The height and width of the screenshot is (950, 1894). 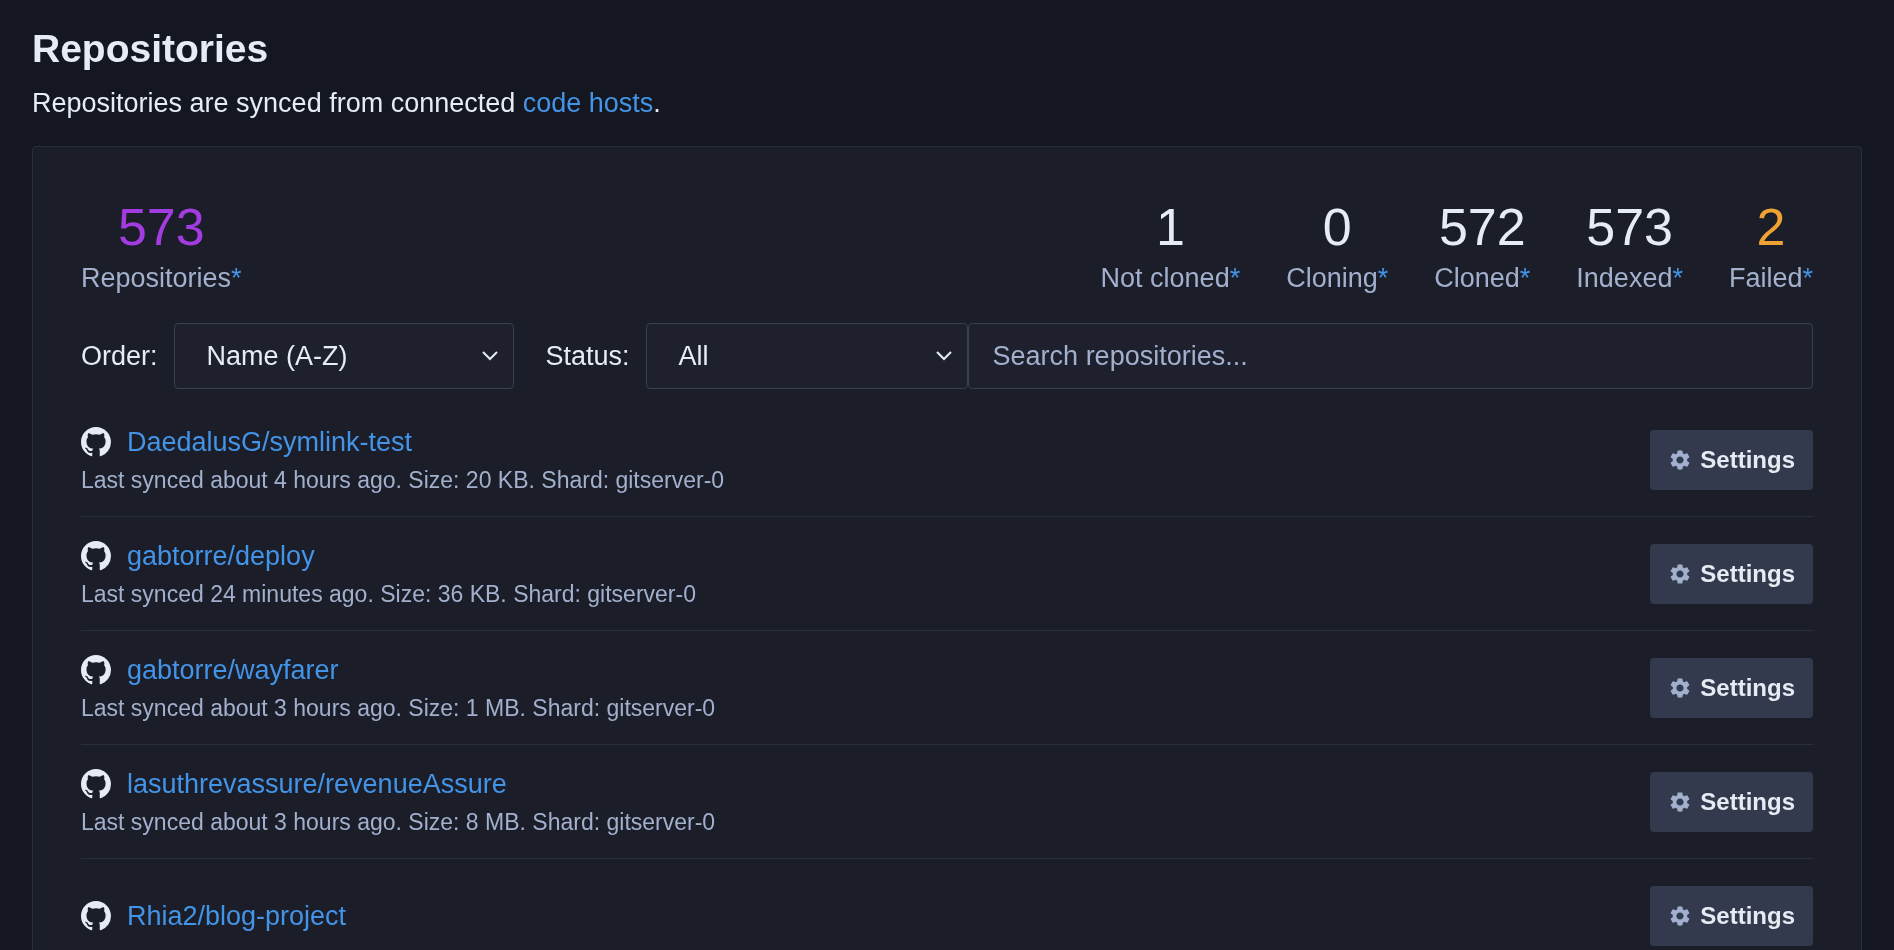 What do you see at coordinates (388, 594) in the screenshot?
I see `repository-meta: Last synced 24 minutes ago. Size: 36 KB. Shard: gitserver-0` at bounding box center [388, 594].